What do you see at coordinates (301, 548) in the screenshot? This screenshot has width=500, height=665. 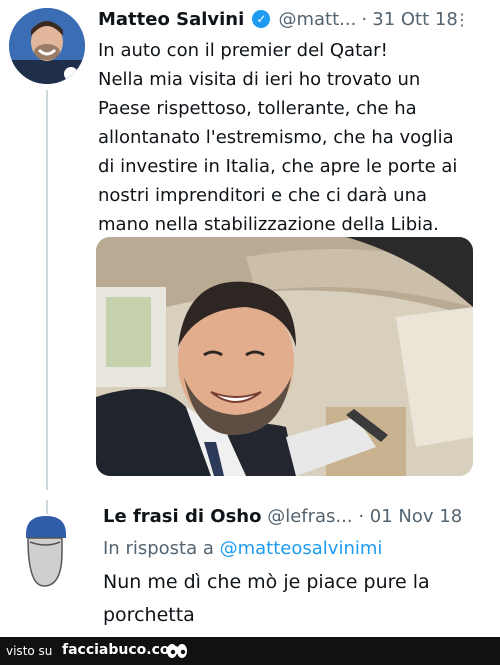 I see `reply-mention-link: @matteosalvinimi` at bounding box center [301, 548].